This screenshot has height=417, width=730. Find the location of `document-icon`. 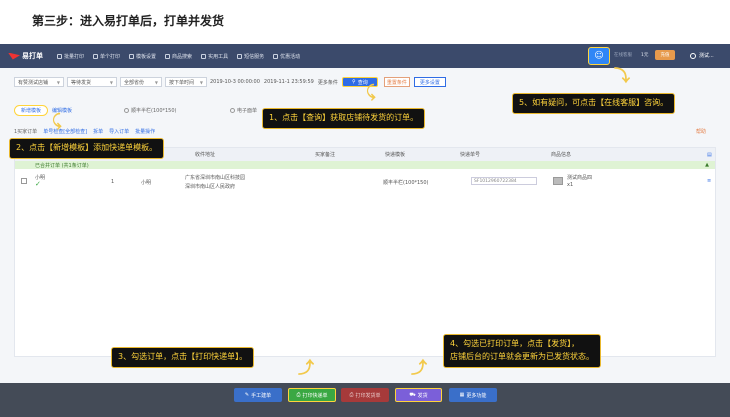

document-icon is located at coordinates (96, 56).